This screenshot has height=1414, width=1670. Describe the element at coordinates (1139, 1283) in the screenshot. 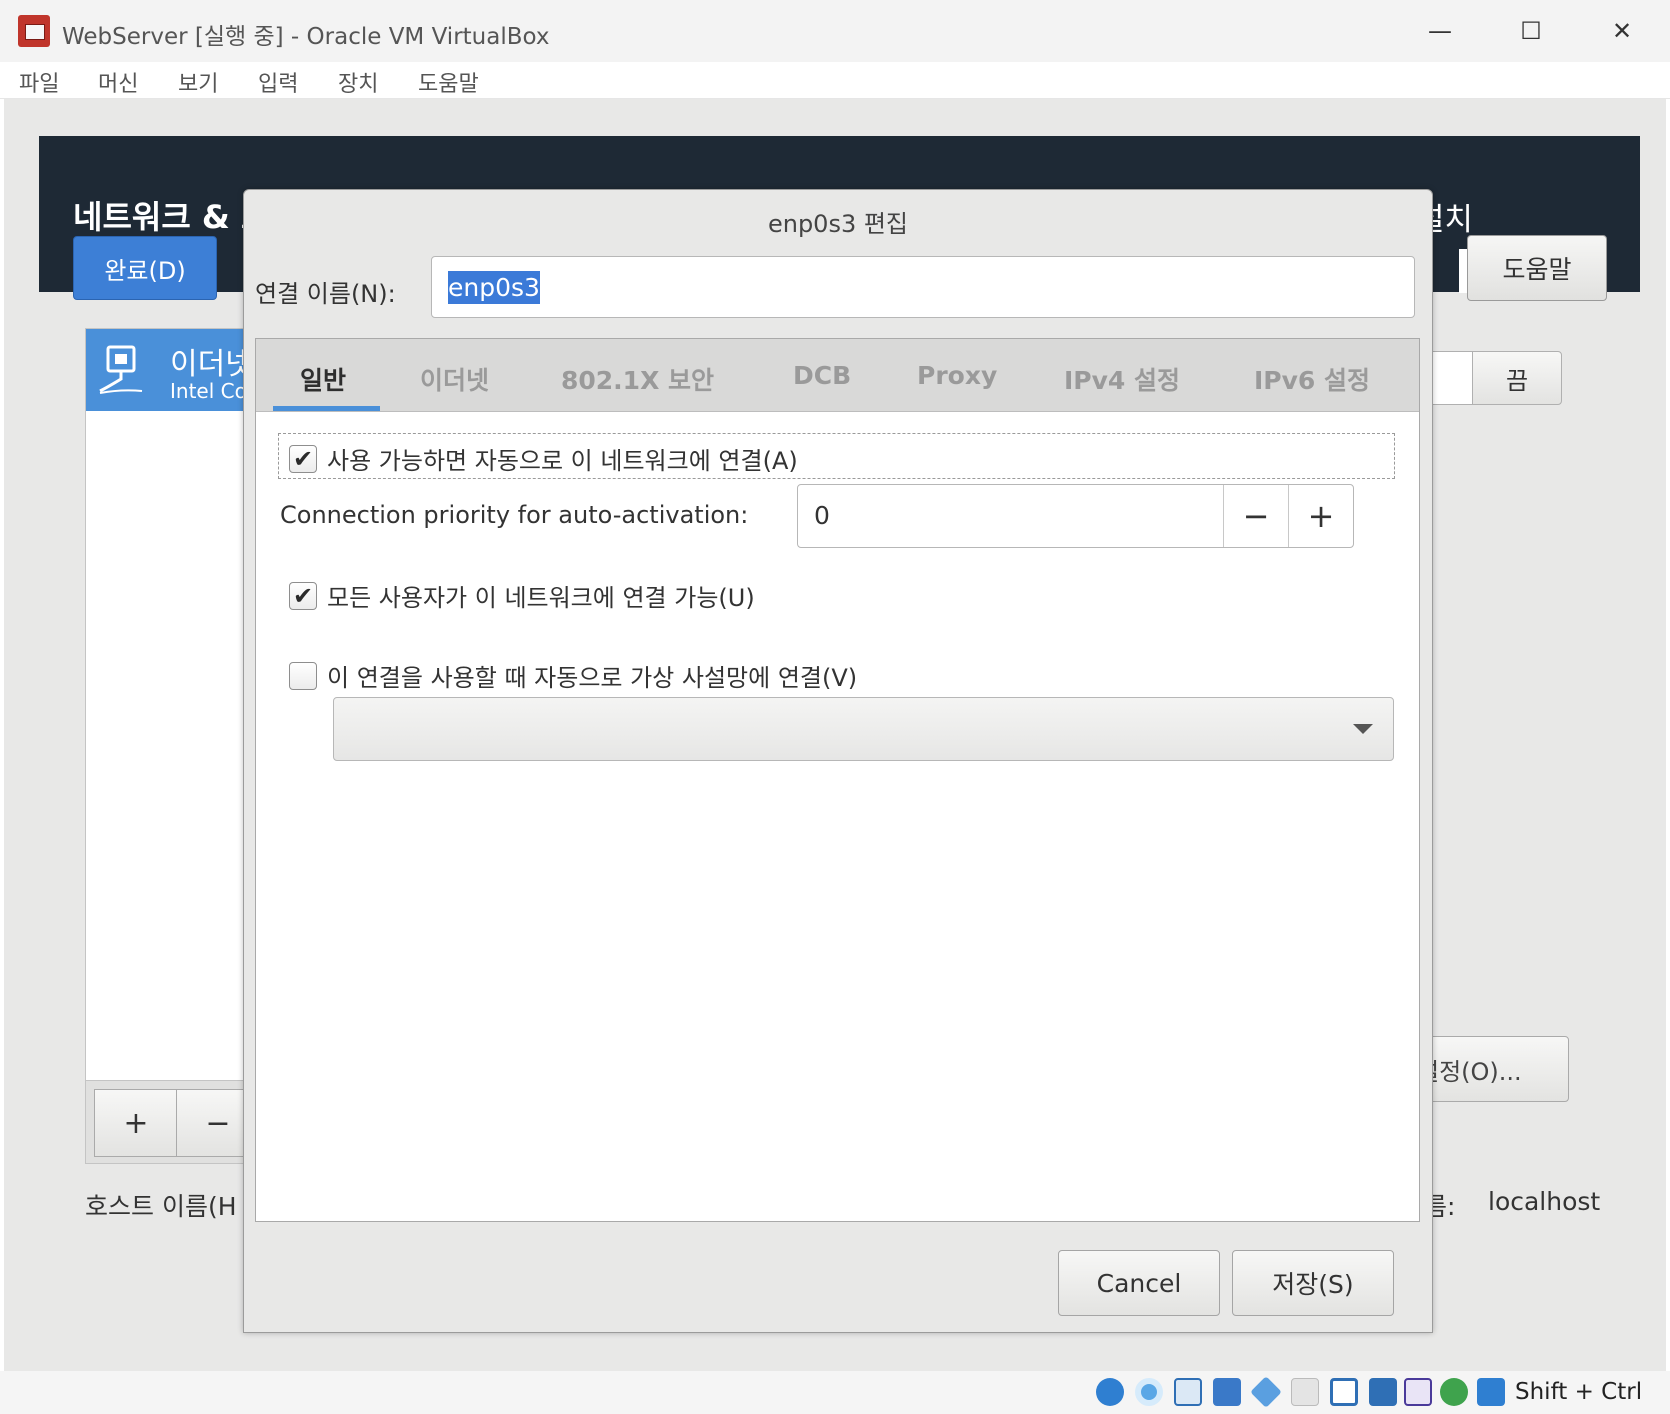

I see `cancel-button: Cancel` at that location.